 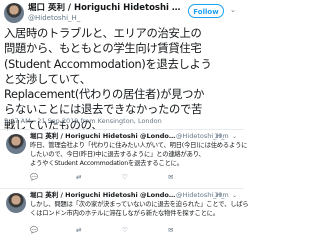 I want to click on tweet-line: くはロンドン市内のホテルに滞在しながら新たな物件を探すことに。, so click(x=125, y=214).